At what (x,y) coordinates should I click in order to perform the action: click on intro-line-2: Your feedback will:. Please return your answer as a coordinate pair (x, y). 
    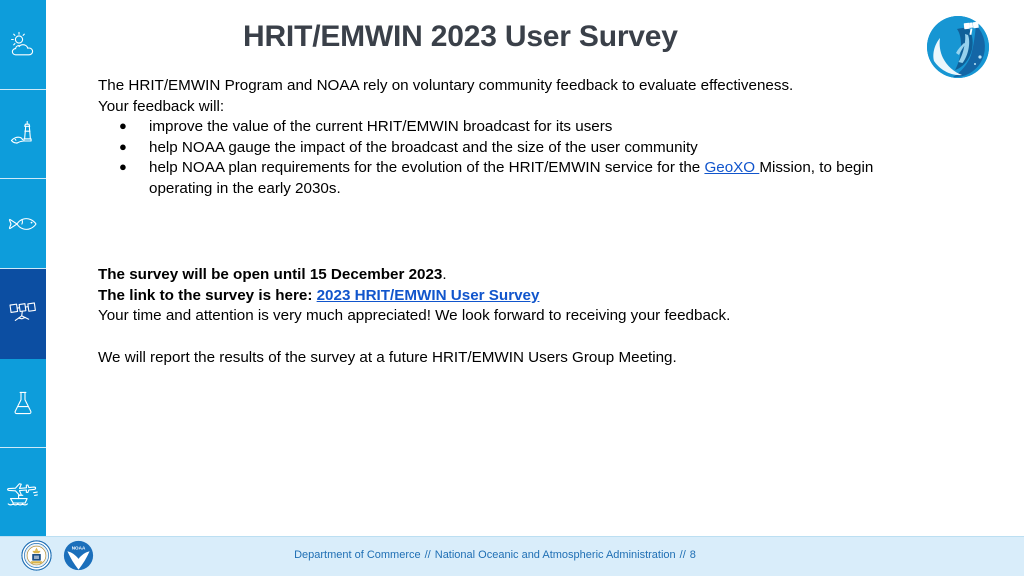
    Looking at the image, I should click on (161, 106).